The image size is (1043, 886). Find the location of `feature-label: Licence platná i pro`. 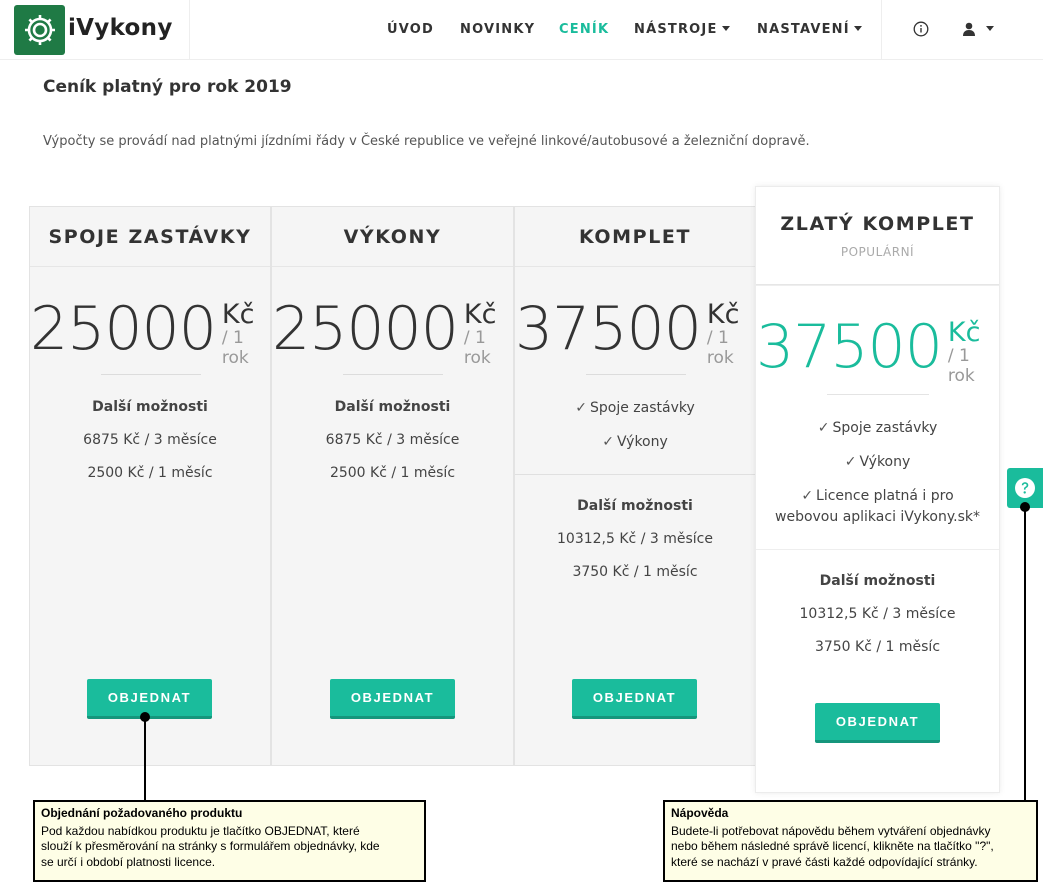

feature-label: Licence platná i pro is located at coordinates (885, 496).